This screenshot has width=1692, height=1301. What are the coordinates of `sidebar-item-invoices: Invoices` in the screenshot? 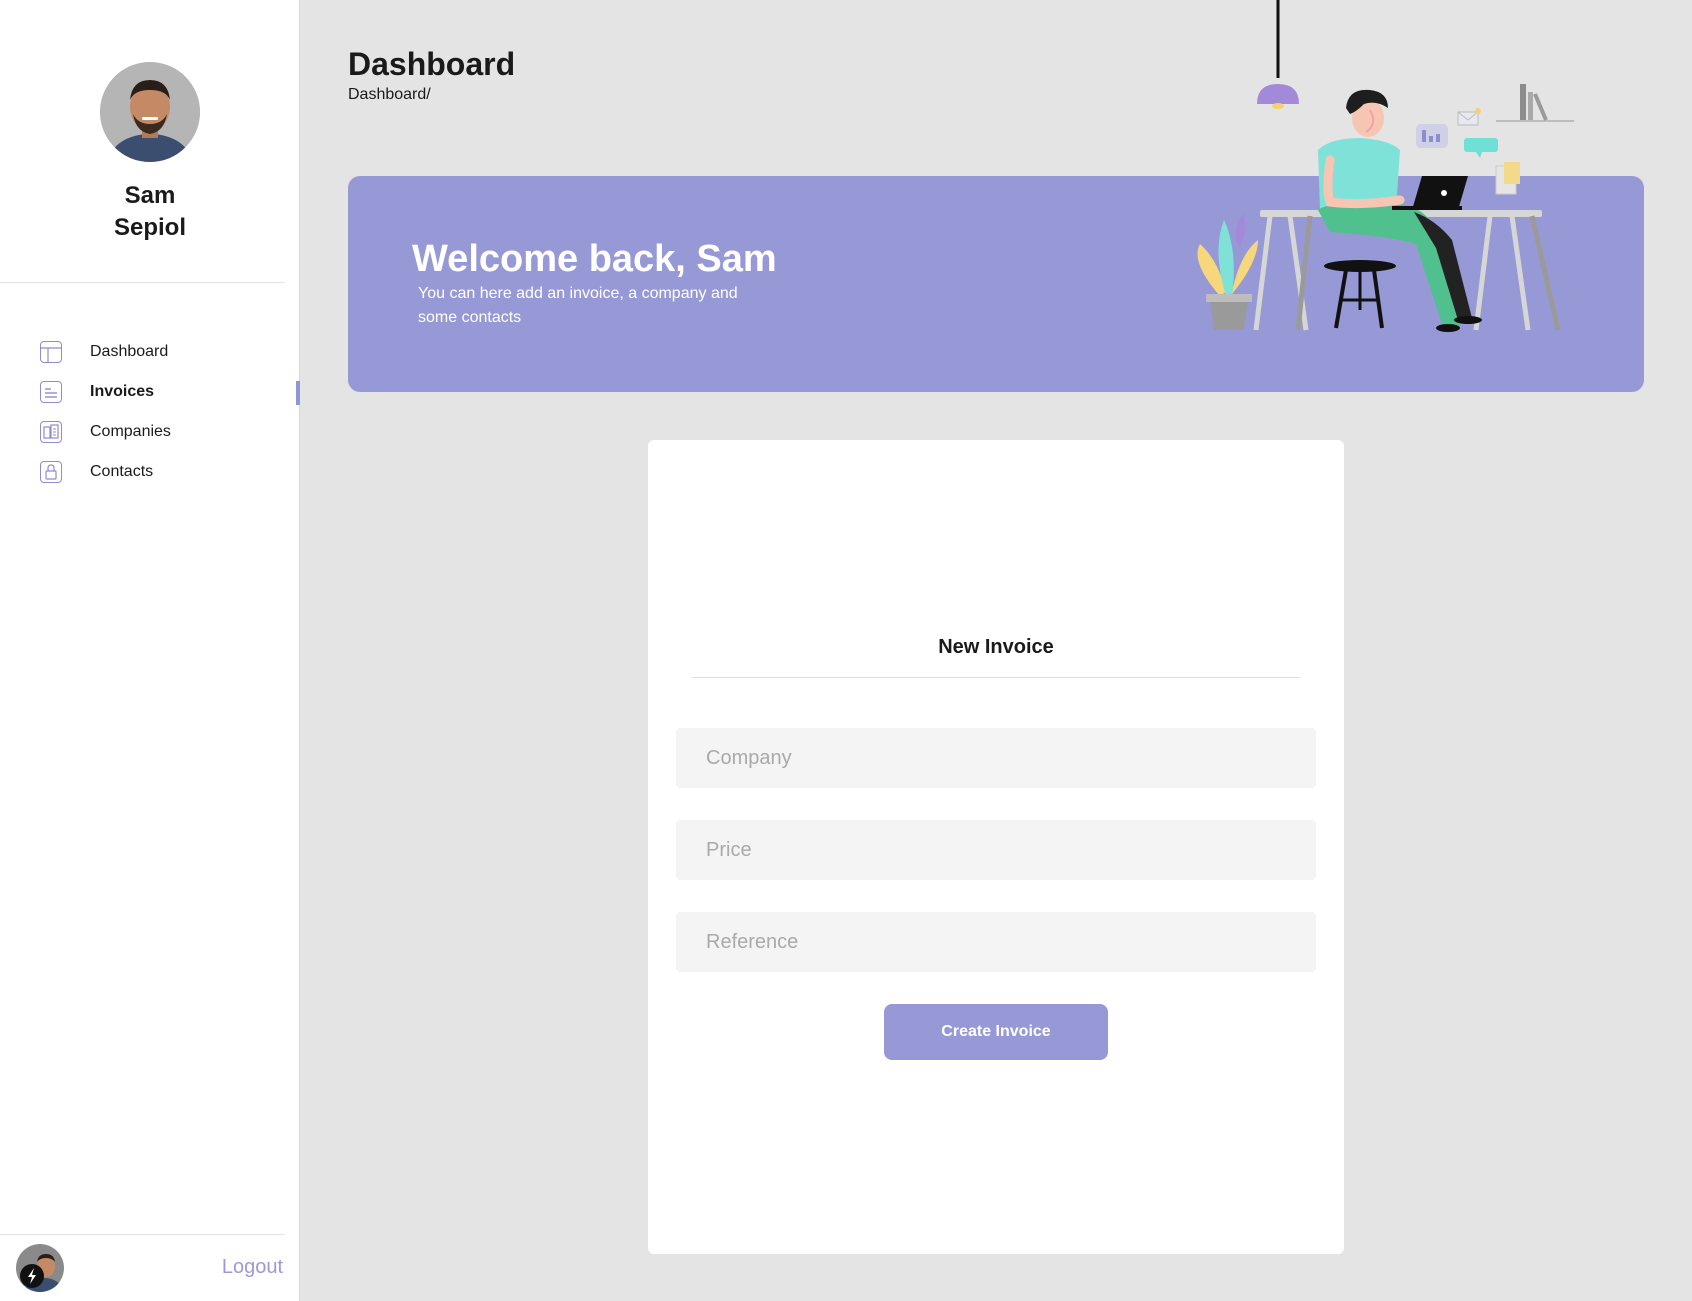 It's located at (150, 392).